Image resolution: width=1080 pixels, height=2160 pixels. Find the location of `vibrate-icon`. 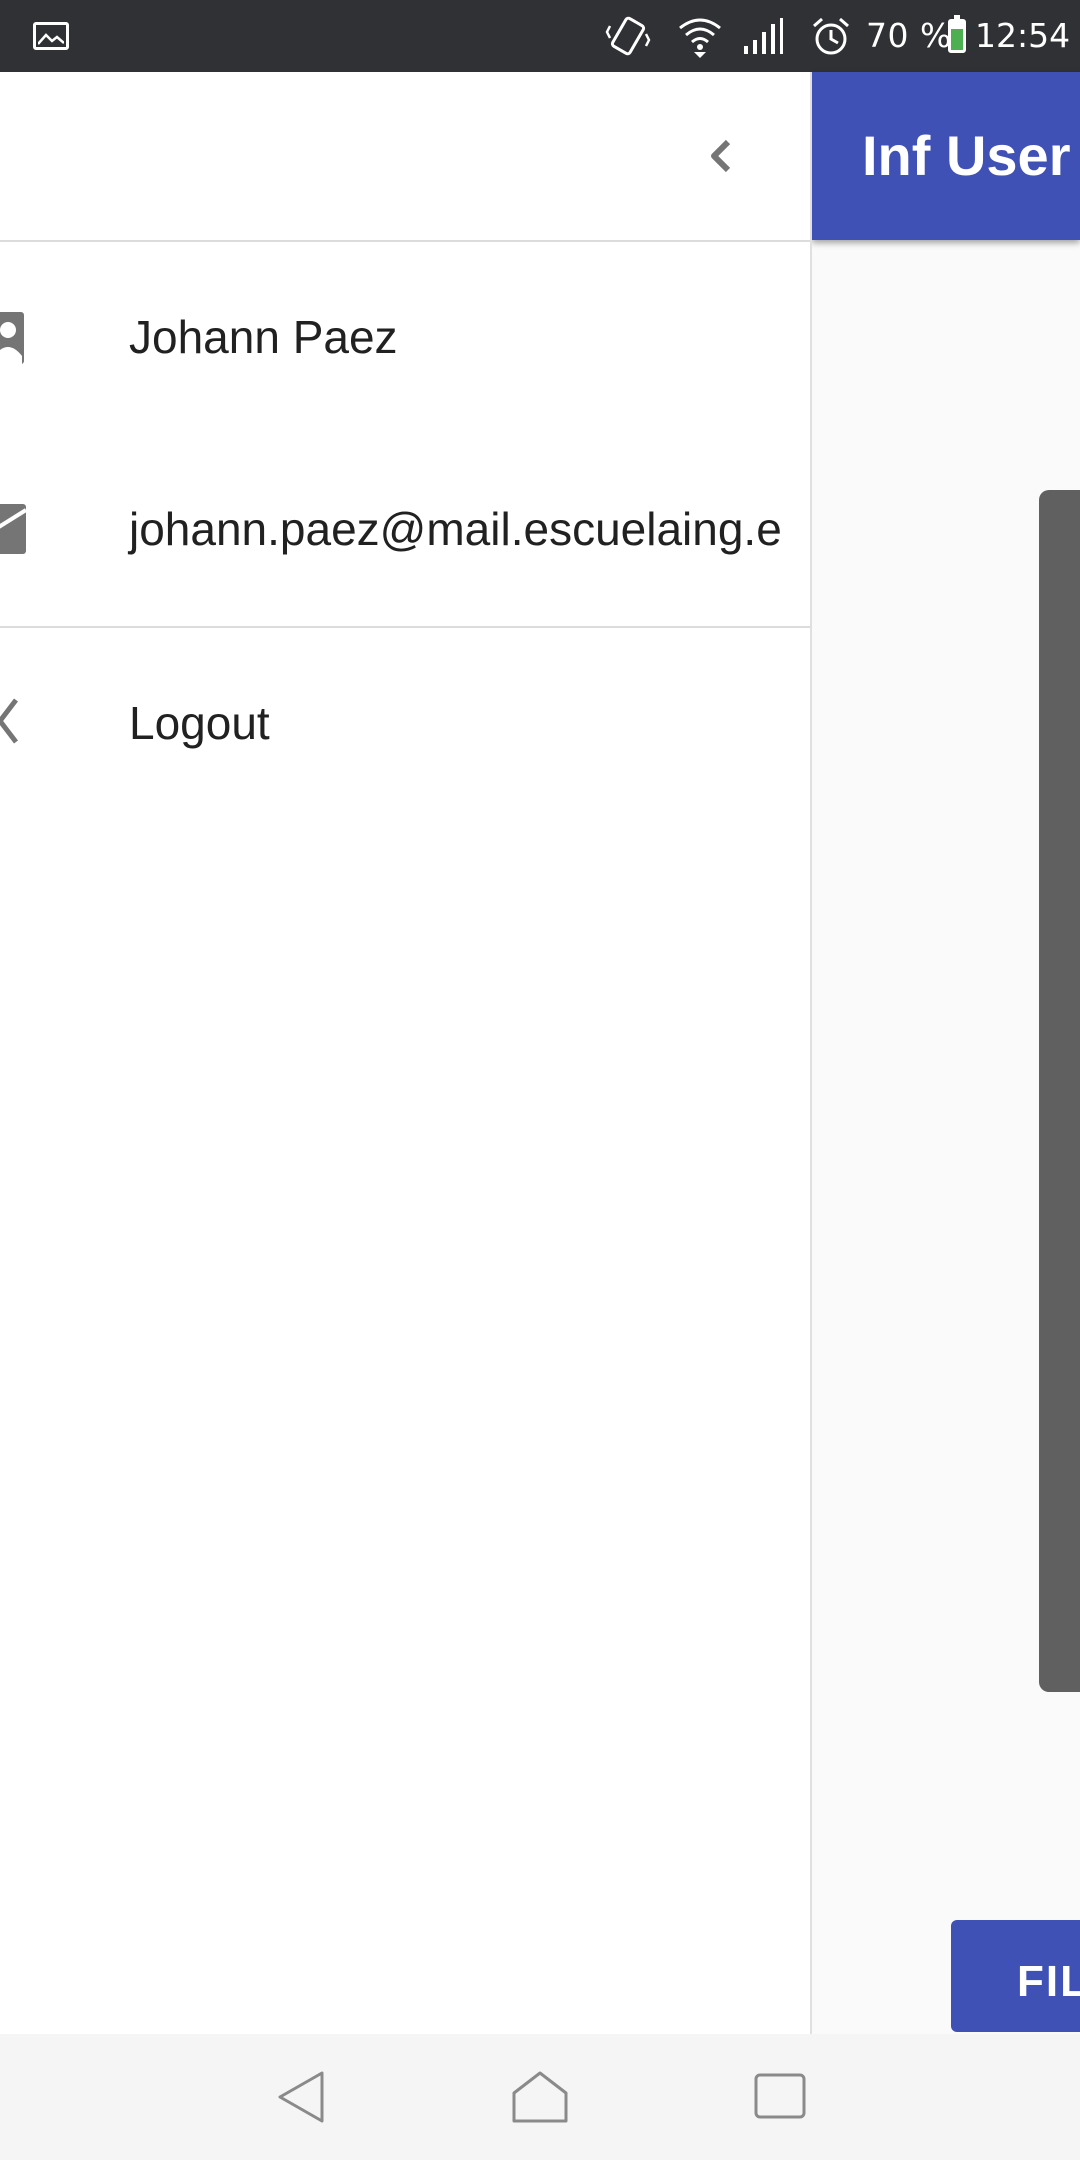

vibrate-icon is located at coordinates (628, 36).